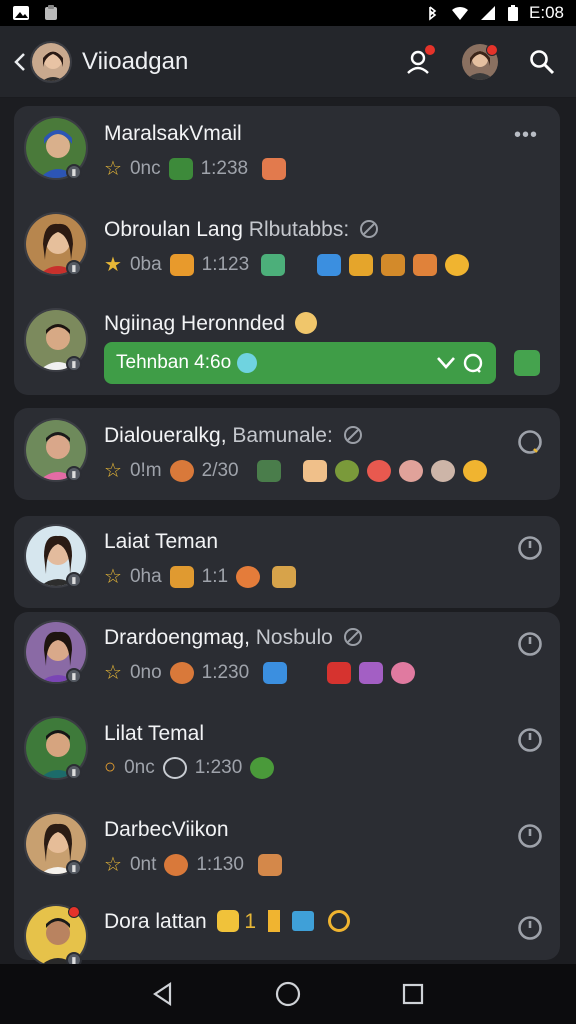 The image size is (576, 1024). What do you see at coordinates (338, 921) in the screenshot?
I see `no-icon` at bounding box center [338, 921].